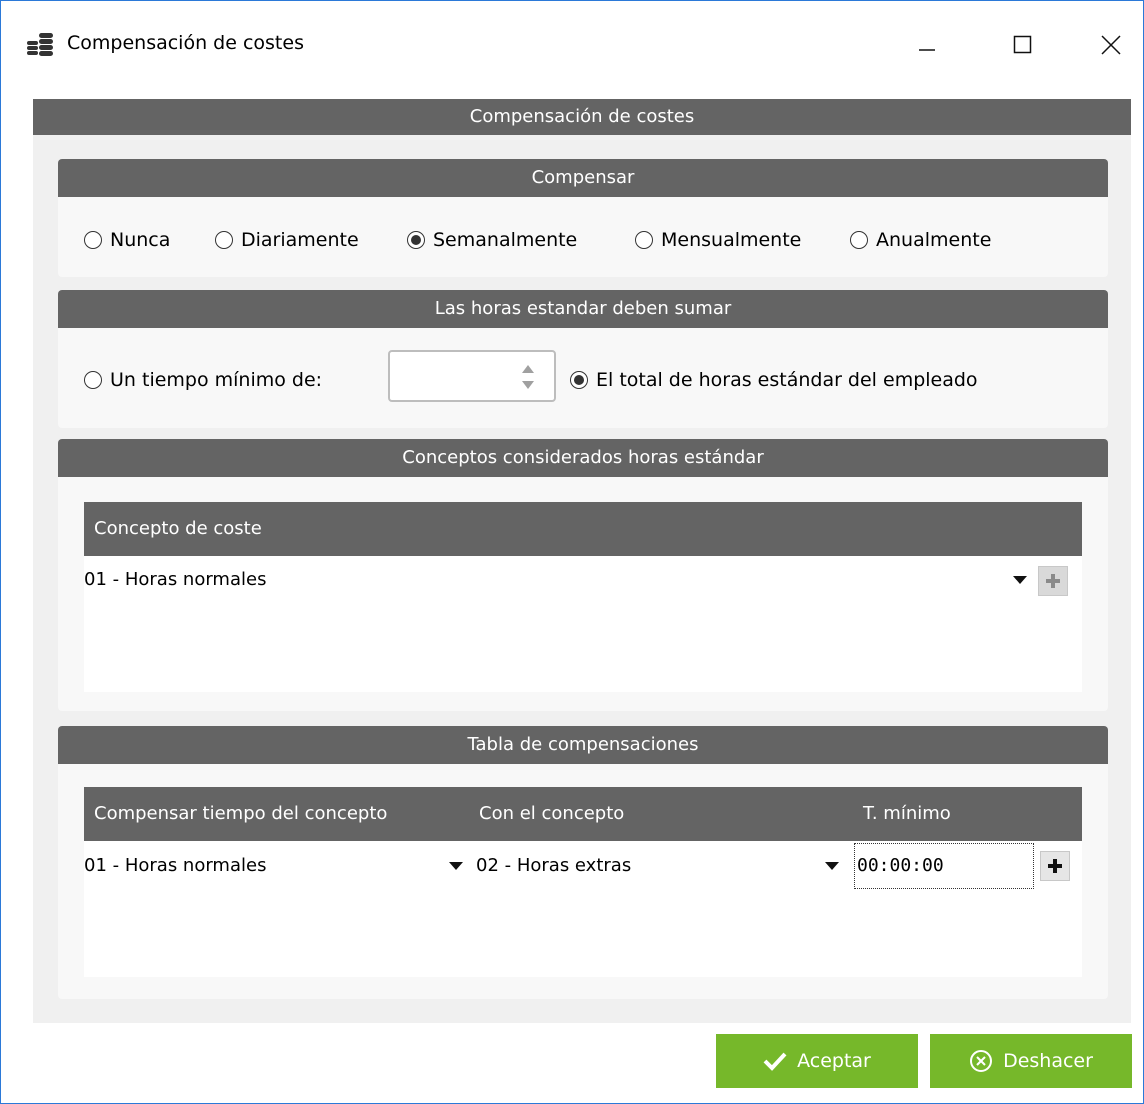 The image size is (1144, 1104). I want to click on column-header-min: T. mínimo, so click(907, 813).